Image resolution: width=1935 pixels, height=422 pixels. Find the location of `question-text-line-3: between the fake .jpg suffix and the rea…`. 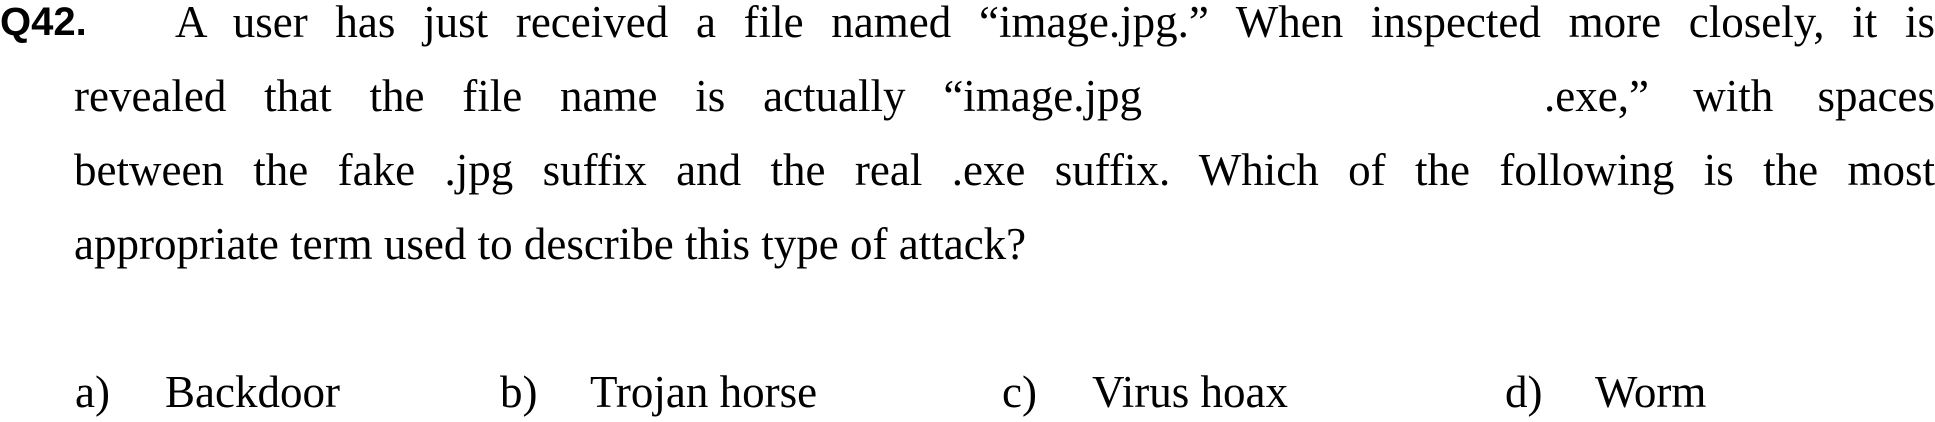

question-text-line-3: between the fake .jpg suffix and the rea… is located at coordinates (1004, 170).